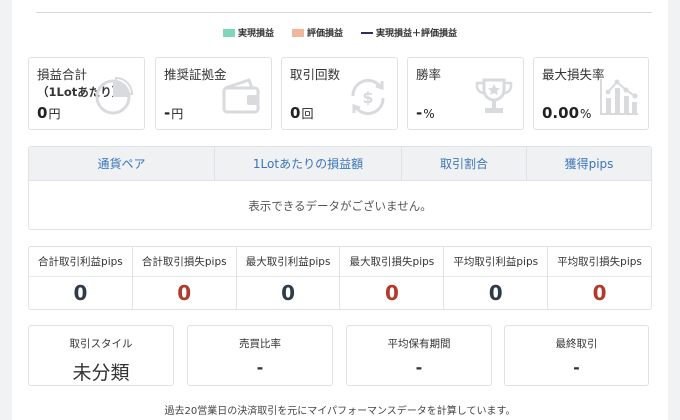 The height and width of the screenshot is (420, 680). I want to click on pips-label: 最大取引損失pips, so click(392, 262).